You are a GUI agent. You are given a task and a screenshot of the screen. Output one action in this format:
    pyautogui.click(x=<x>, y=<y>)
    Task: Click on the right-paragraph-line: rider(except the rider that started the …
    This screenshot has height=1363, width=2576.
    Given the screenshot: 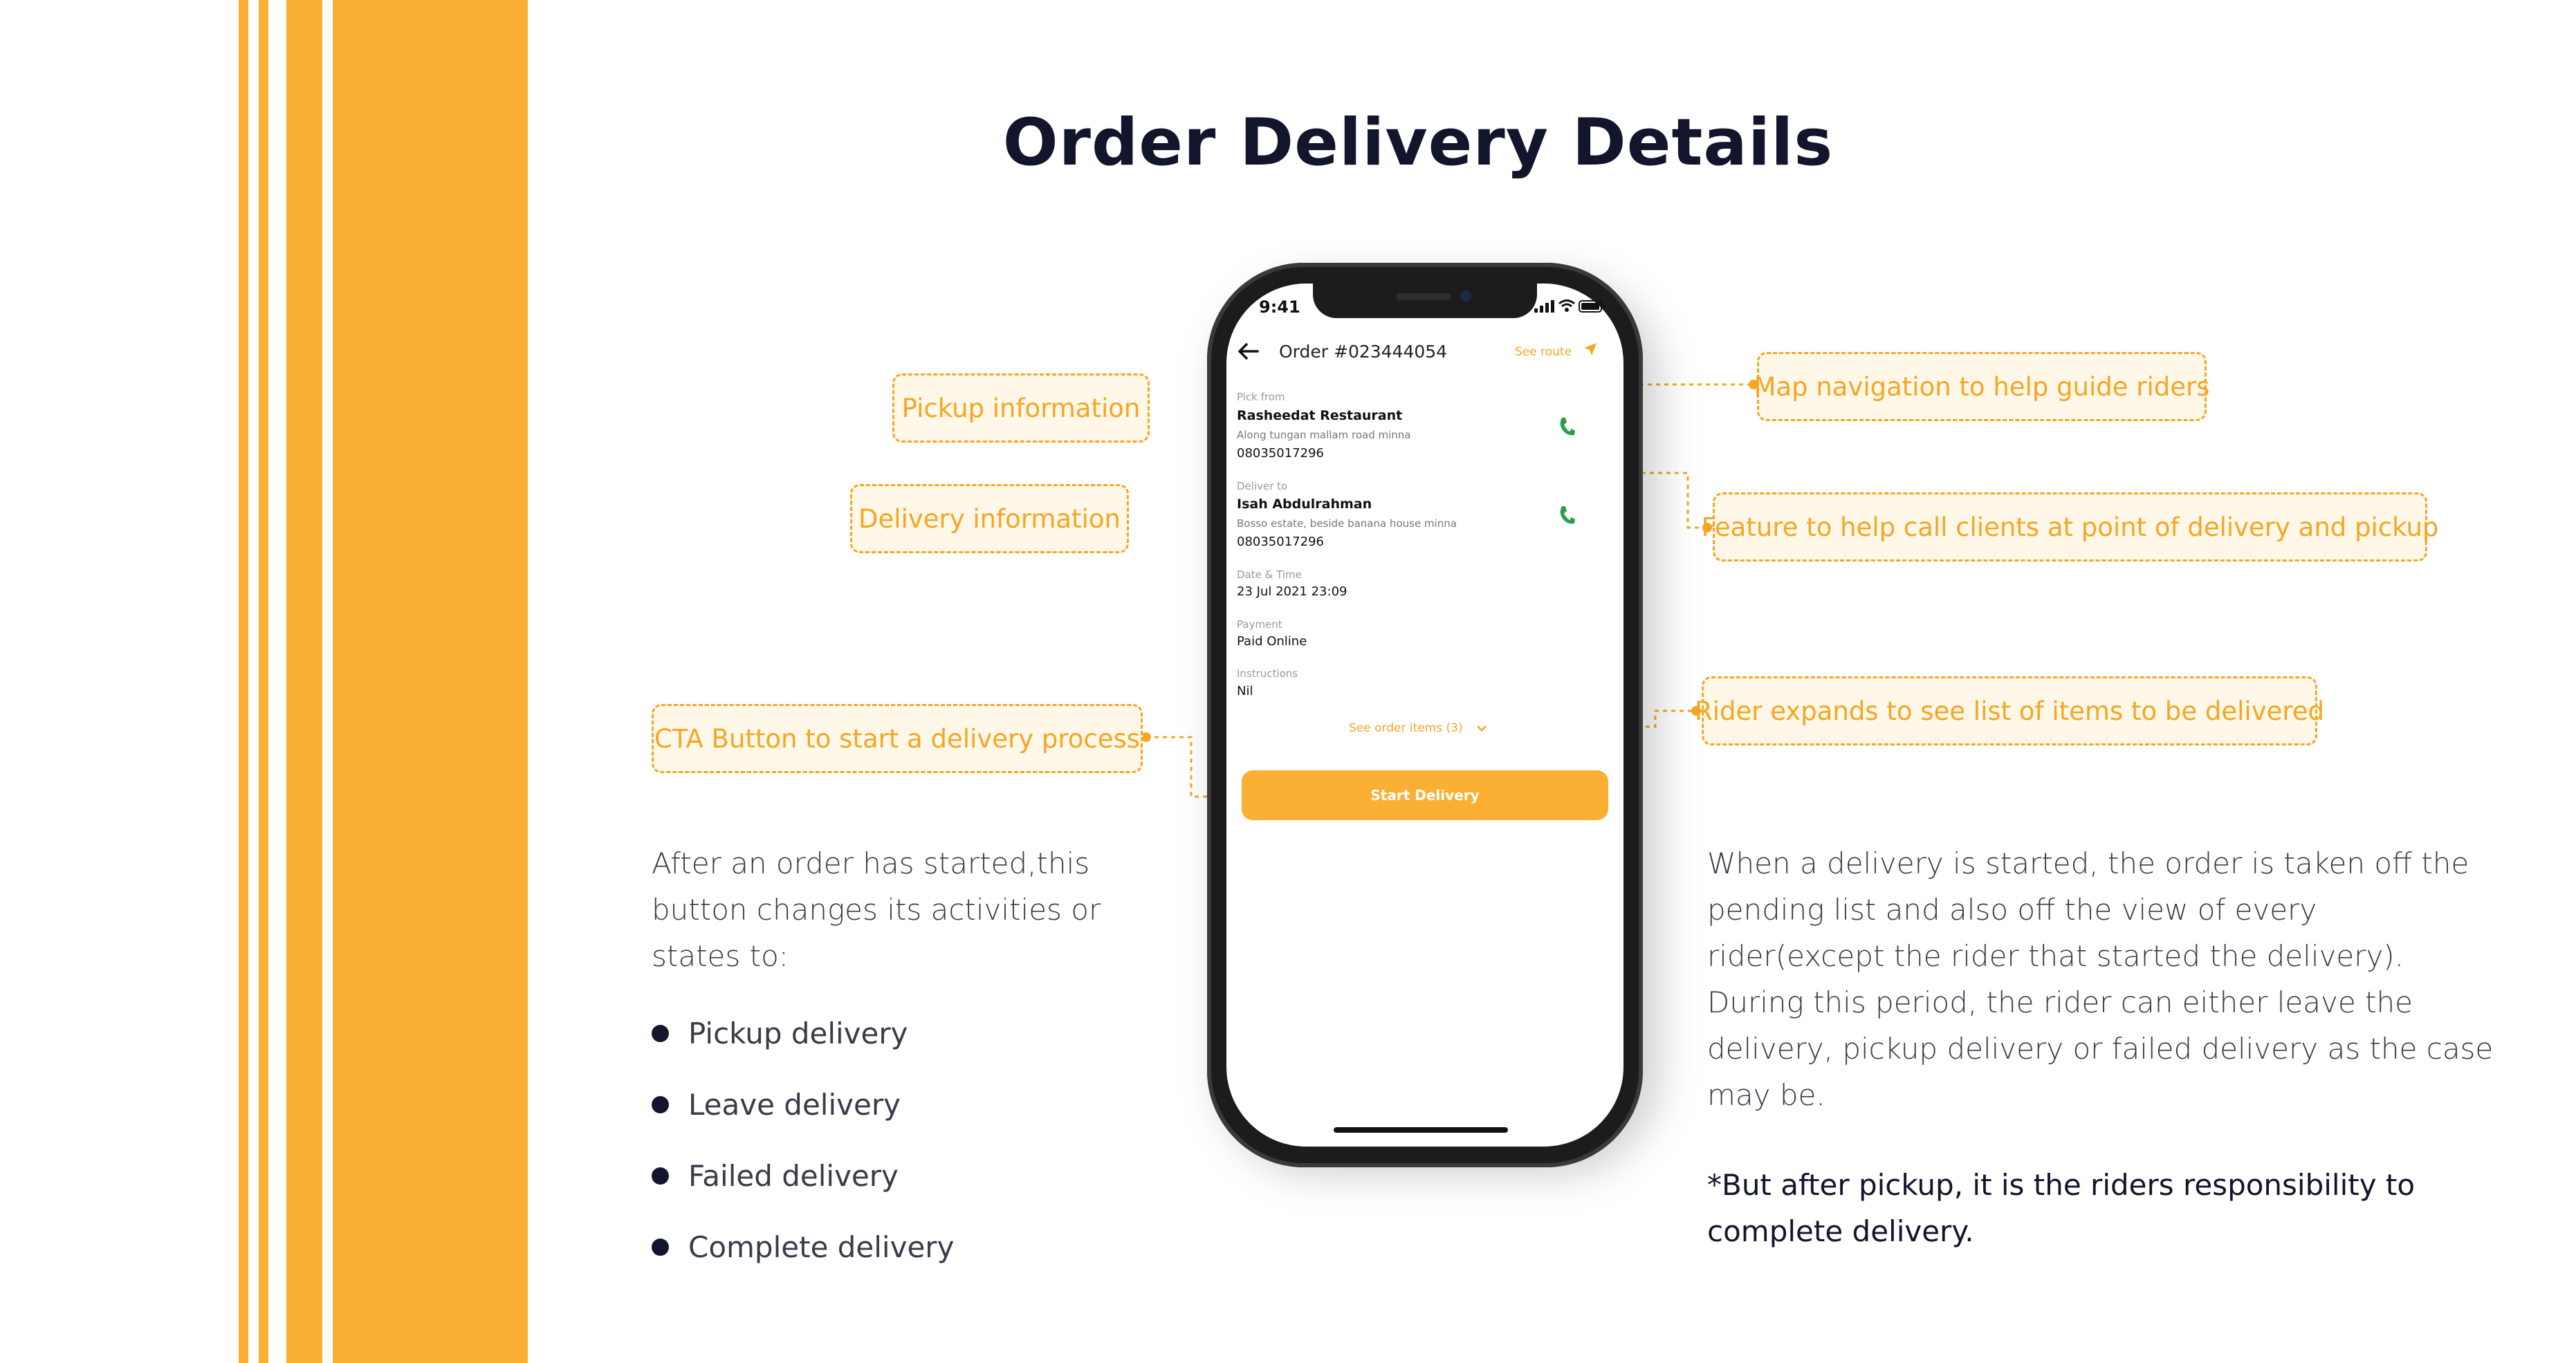 What is the action you would take?
    pyautogui.click(x=2055, y=956)
    